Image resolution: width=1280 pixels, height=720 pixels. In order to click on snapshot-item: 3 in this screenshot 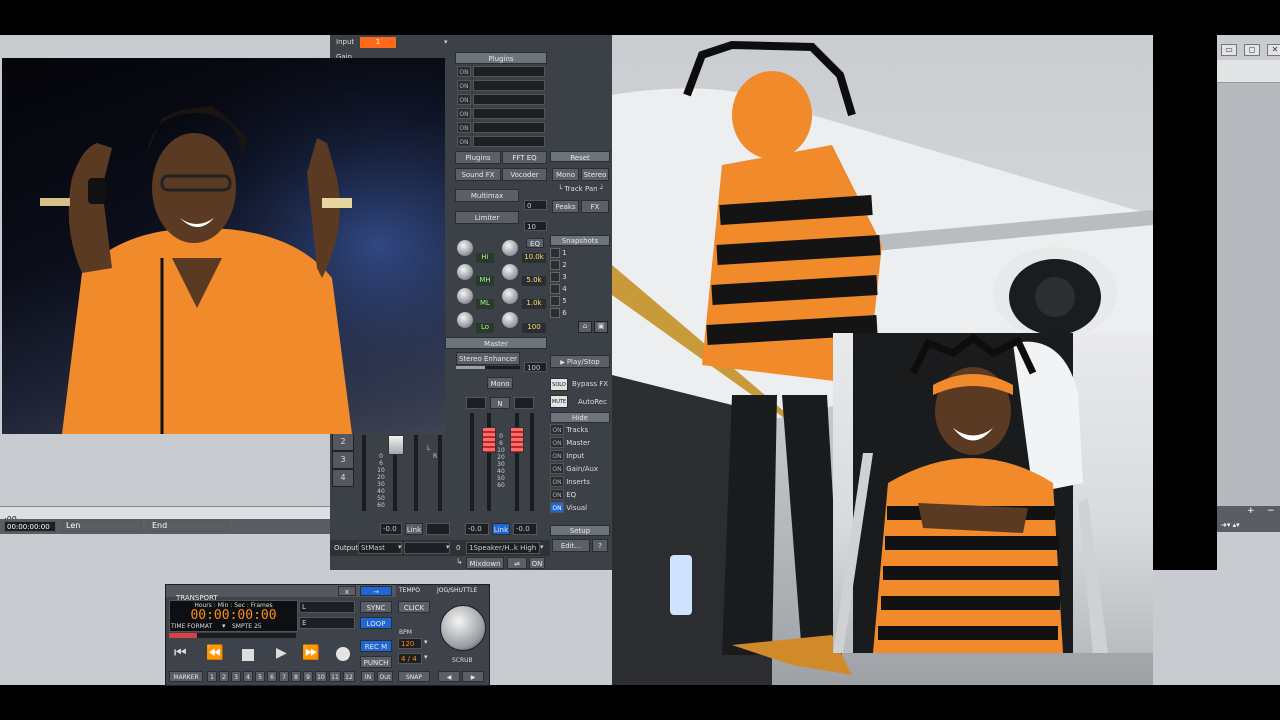, I will do `click(580, 277)`.